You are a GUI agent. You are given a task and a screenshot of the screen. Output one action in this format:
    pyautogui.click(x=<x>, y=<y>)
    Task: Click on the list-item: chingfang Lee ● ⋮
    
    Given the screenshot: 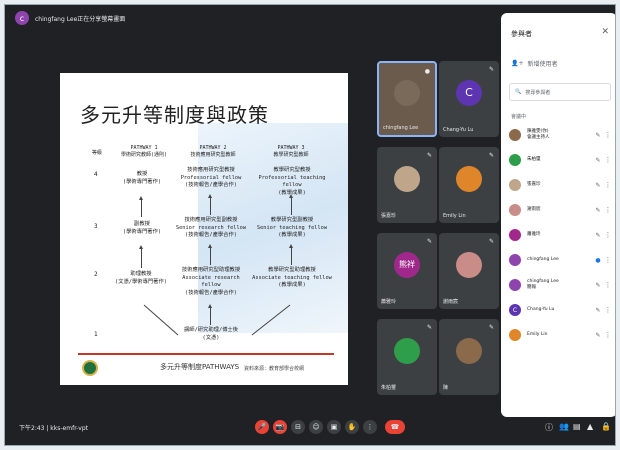 What is the action you would take?
    pyautogui.click(x=561, y=260)
    